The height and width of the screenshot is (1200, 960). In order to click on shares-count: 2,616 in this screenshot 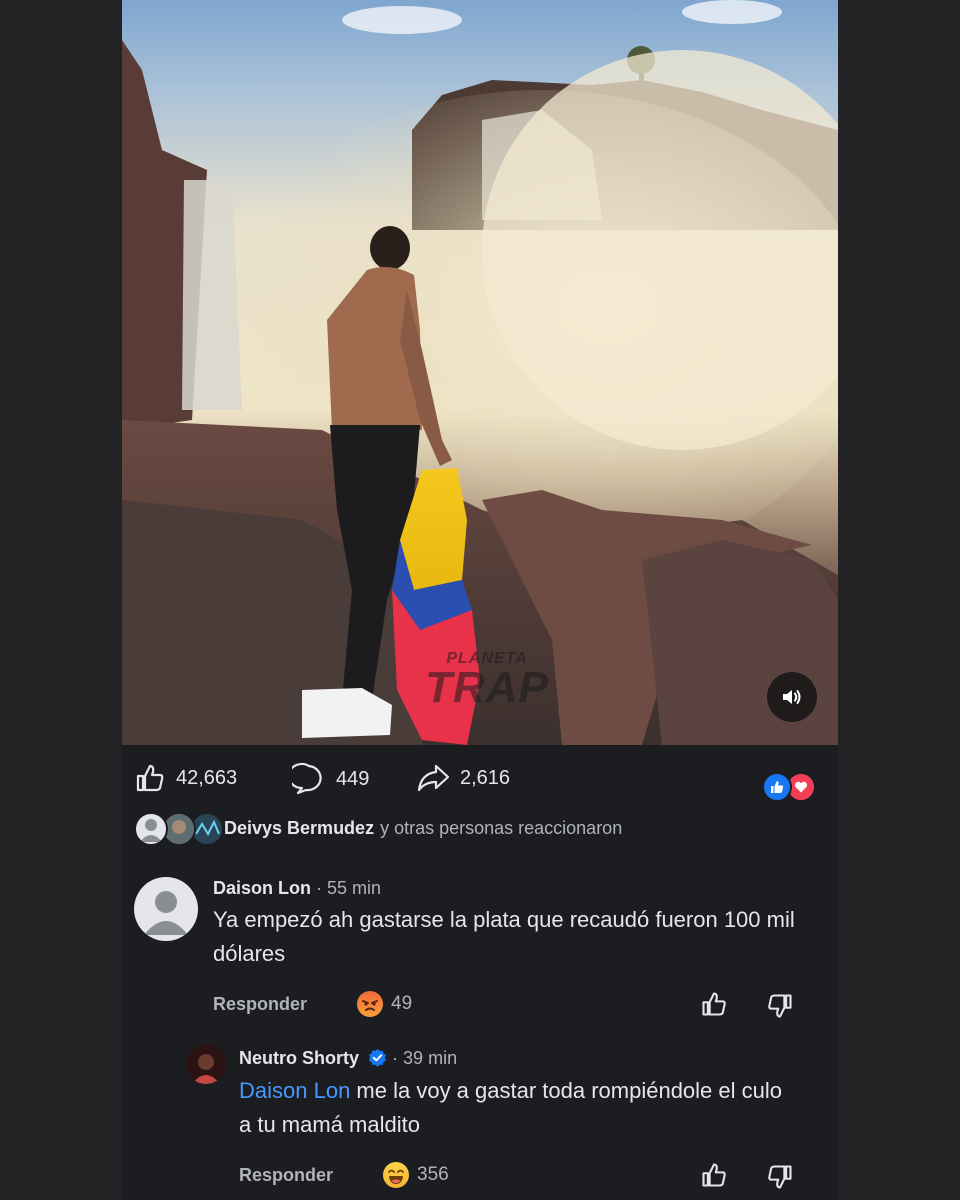, I will do `click(485, 777)`.